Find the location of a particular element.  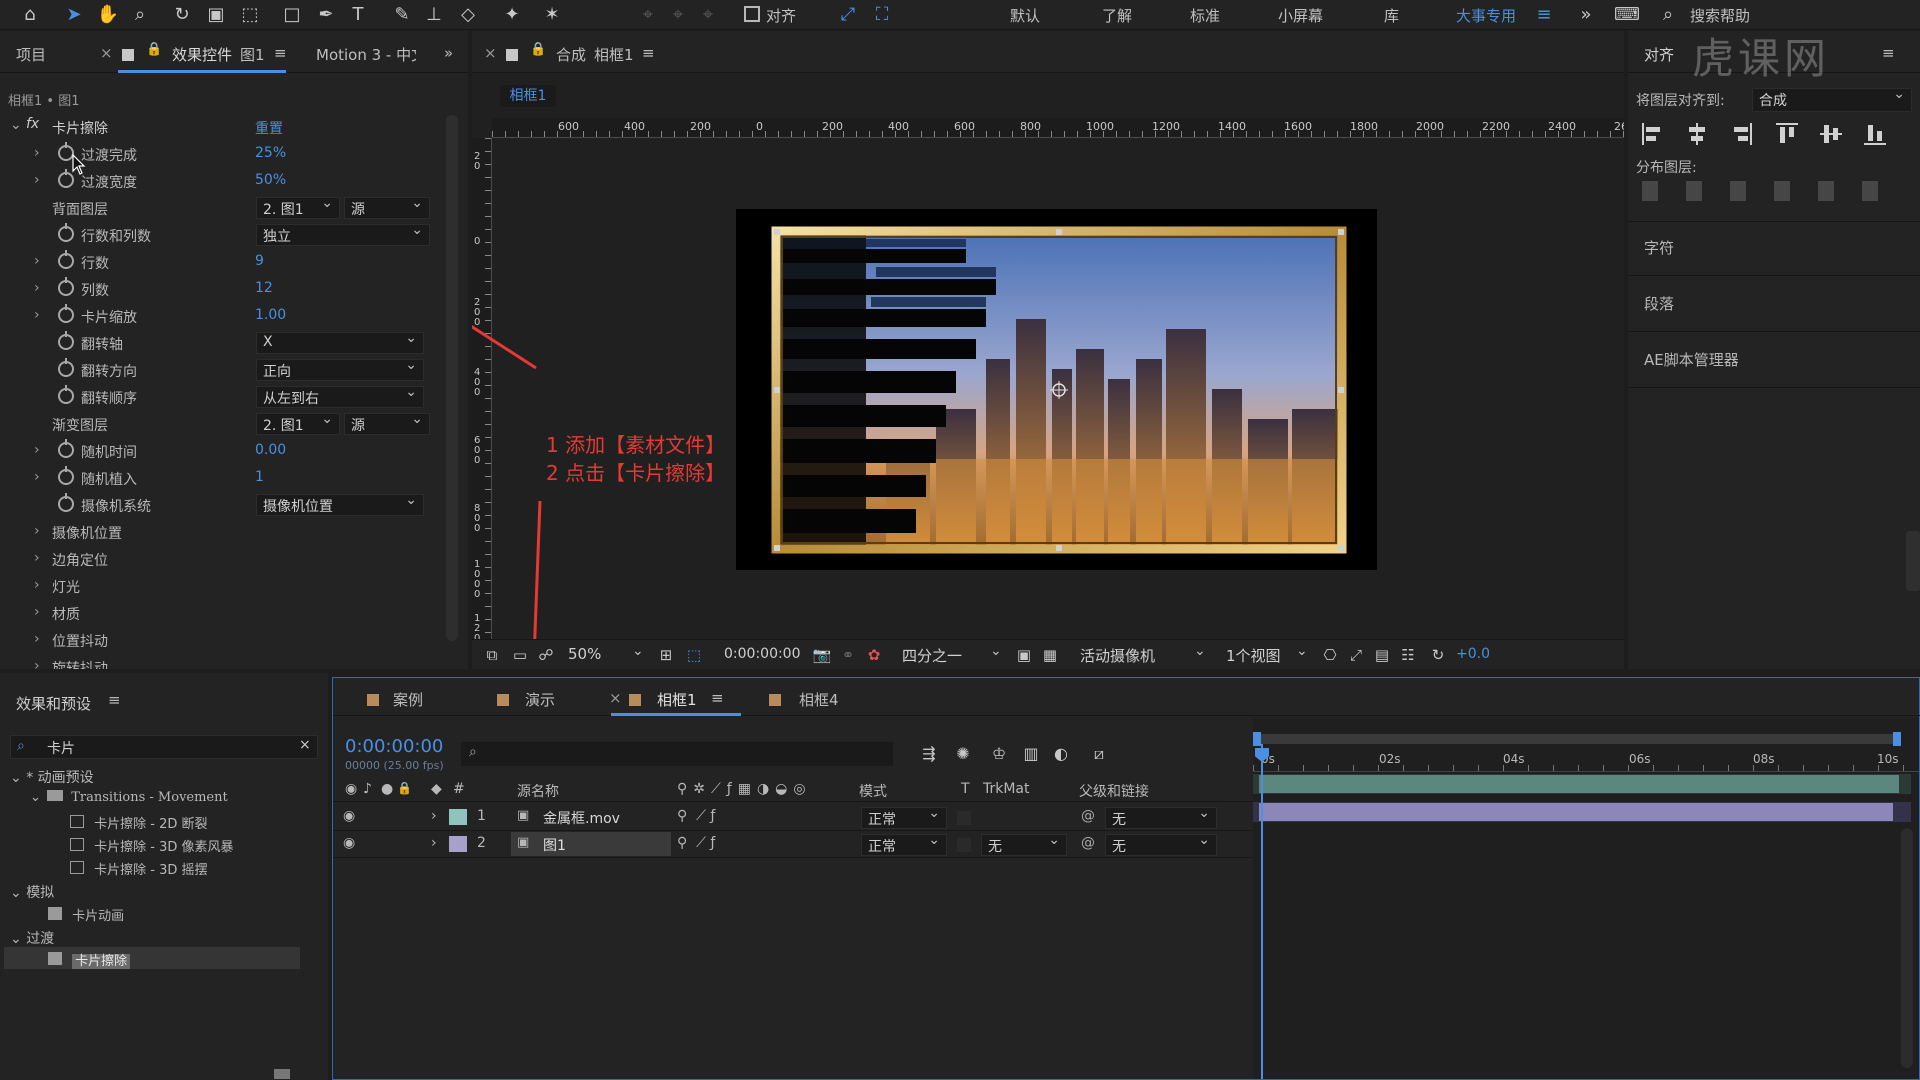

workspace-active: 大事专用 is located at coordinates (1486, 15).